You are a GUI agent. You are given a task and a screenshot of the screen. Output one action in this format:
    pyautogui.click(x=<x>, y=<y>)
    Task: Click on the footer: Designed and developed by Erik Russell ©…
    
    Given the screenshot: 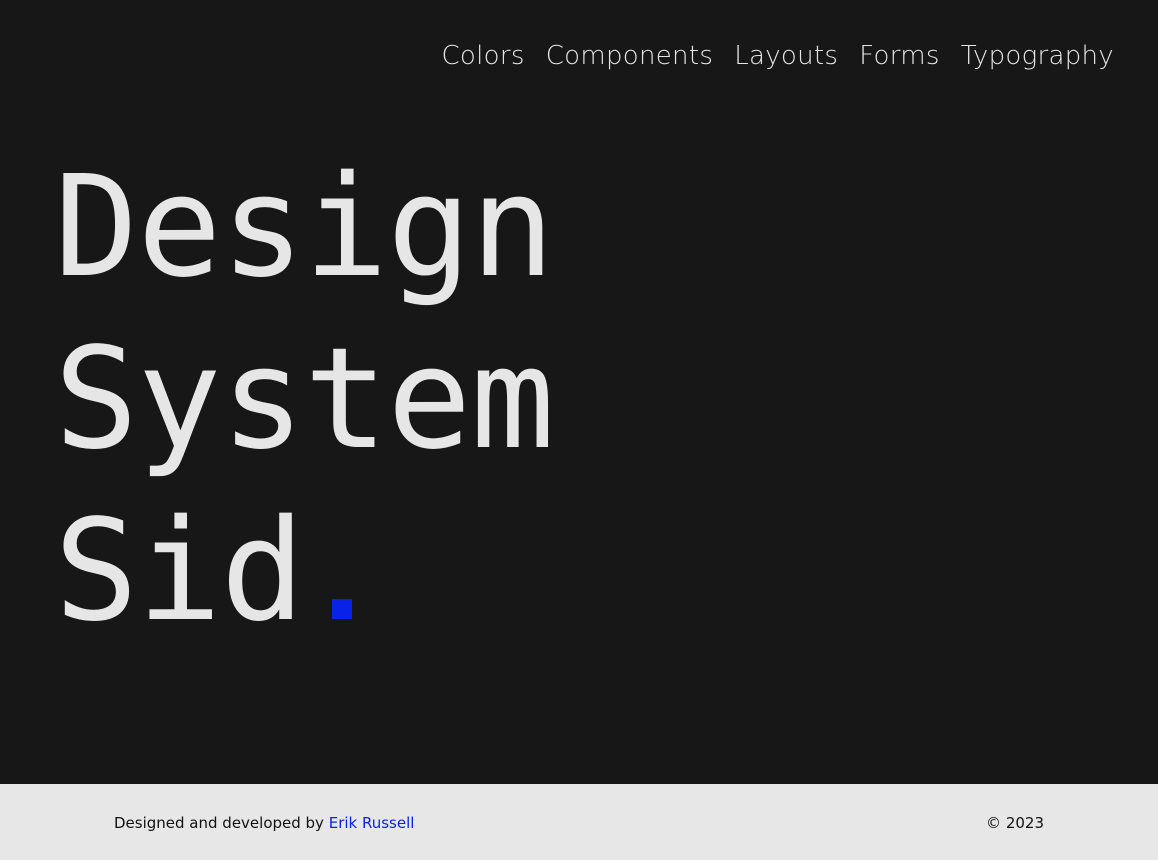 What is the action you would take?
    pyautogui.click(x=579, y=822)
    